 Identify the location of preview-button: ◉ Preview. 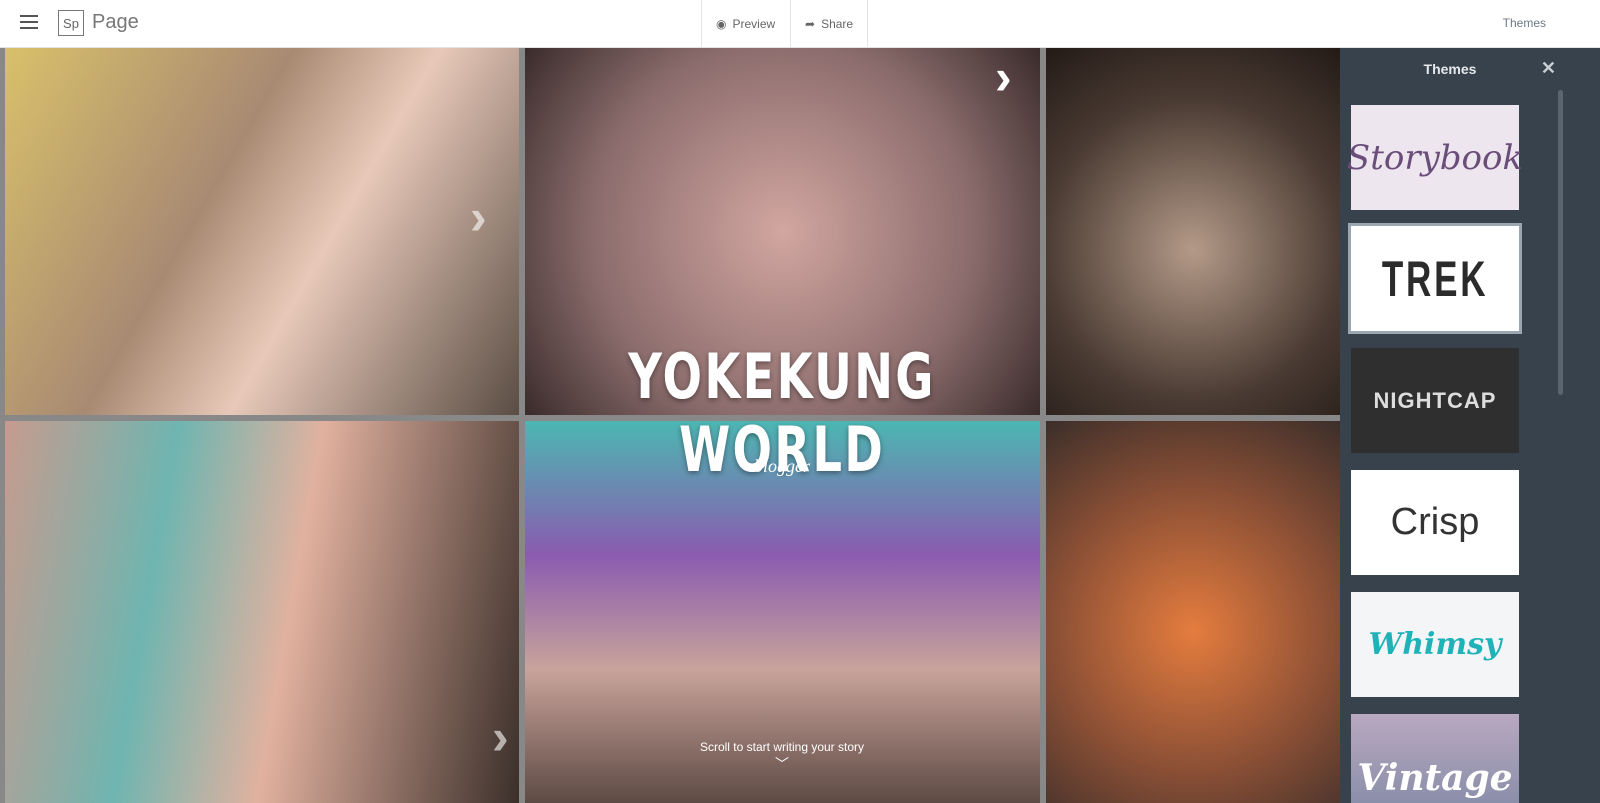
(745, 24).